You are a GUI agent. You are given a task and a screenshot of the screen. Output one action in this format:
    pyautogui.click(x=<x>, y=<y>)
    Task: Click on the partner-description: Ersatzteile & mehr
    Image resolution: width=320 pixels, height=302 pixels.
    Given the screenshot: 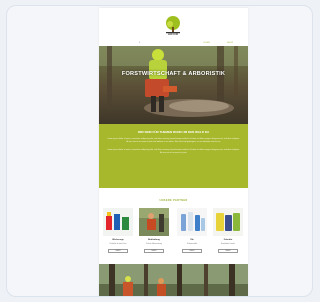 What is the action you would take?
    pyautogui.click(x=228, y=244)
    